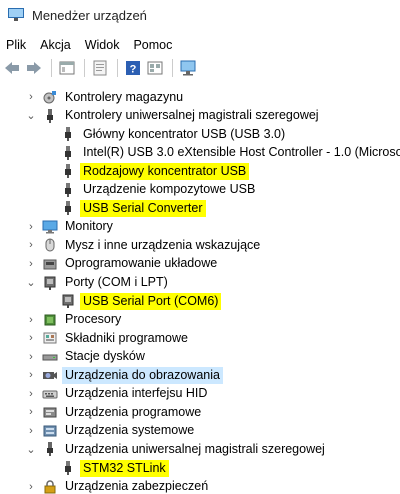 This screenshot has width=400, height=494. I want to click on view-icon, so click(155, 68).